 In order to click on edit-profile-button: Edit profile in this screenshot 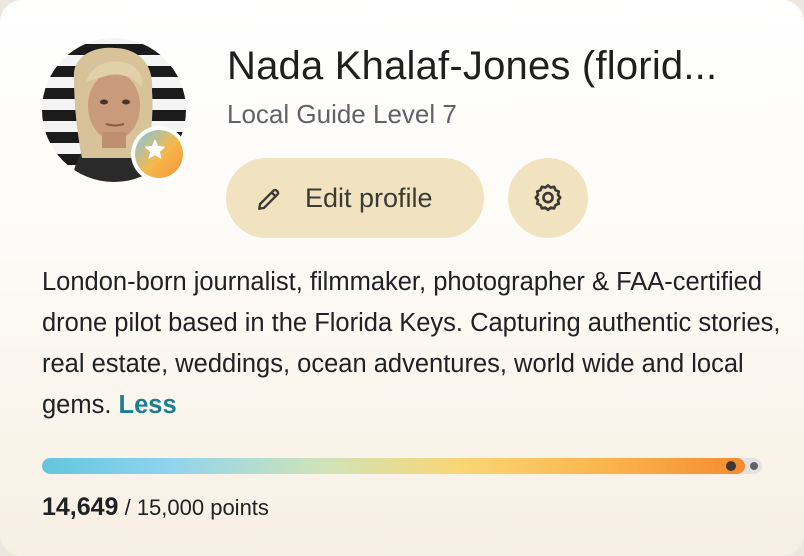, I will do `click(355, 198)`.